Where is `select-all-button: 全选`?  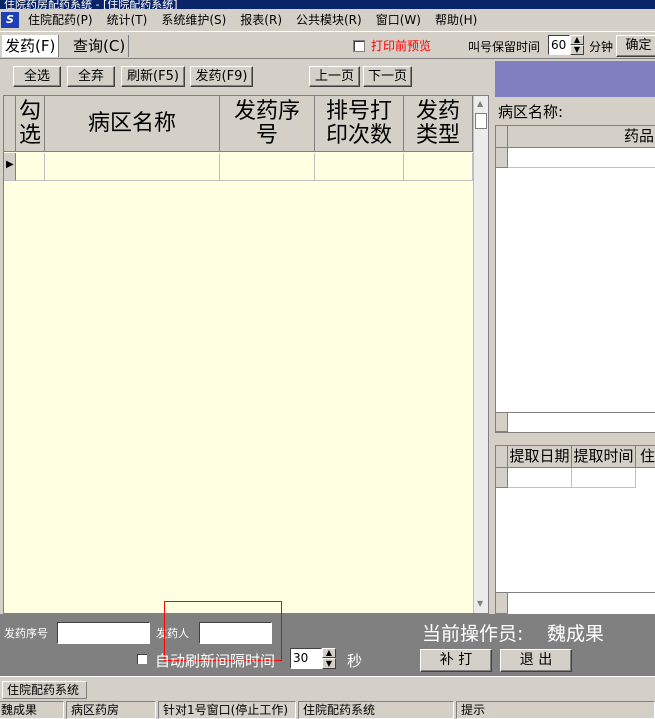 select-all-button: 全选 is located at coordinates (37, 76).